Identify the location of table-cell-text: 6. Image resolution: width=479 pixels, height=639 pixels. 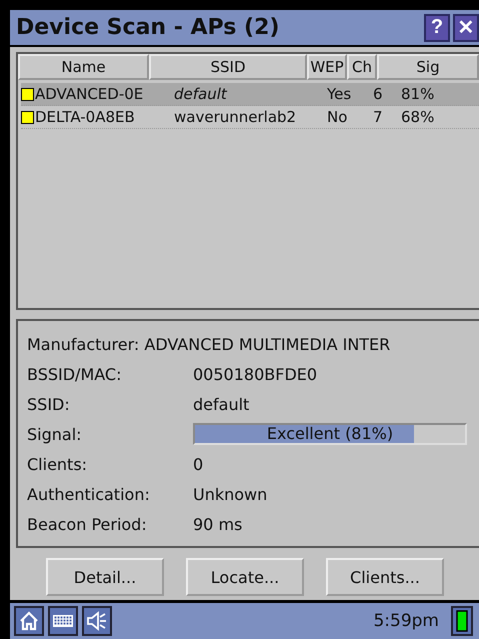
(378, 94).